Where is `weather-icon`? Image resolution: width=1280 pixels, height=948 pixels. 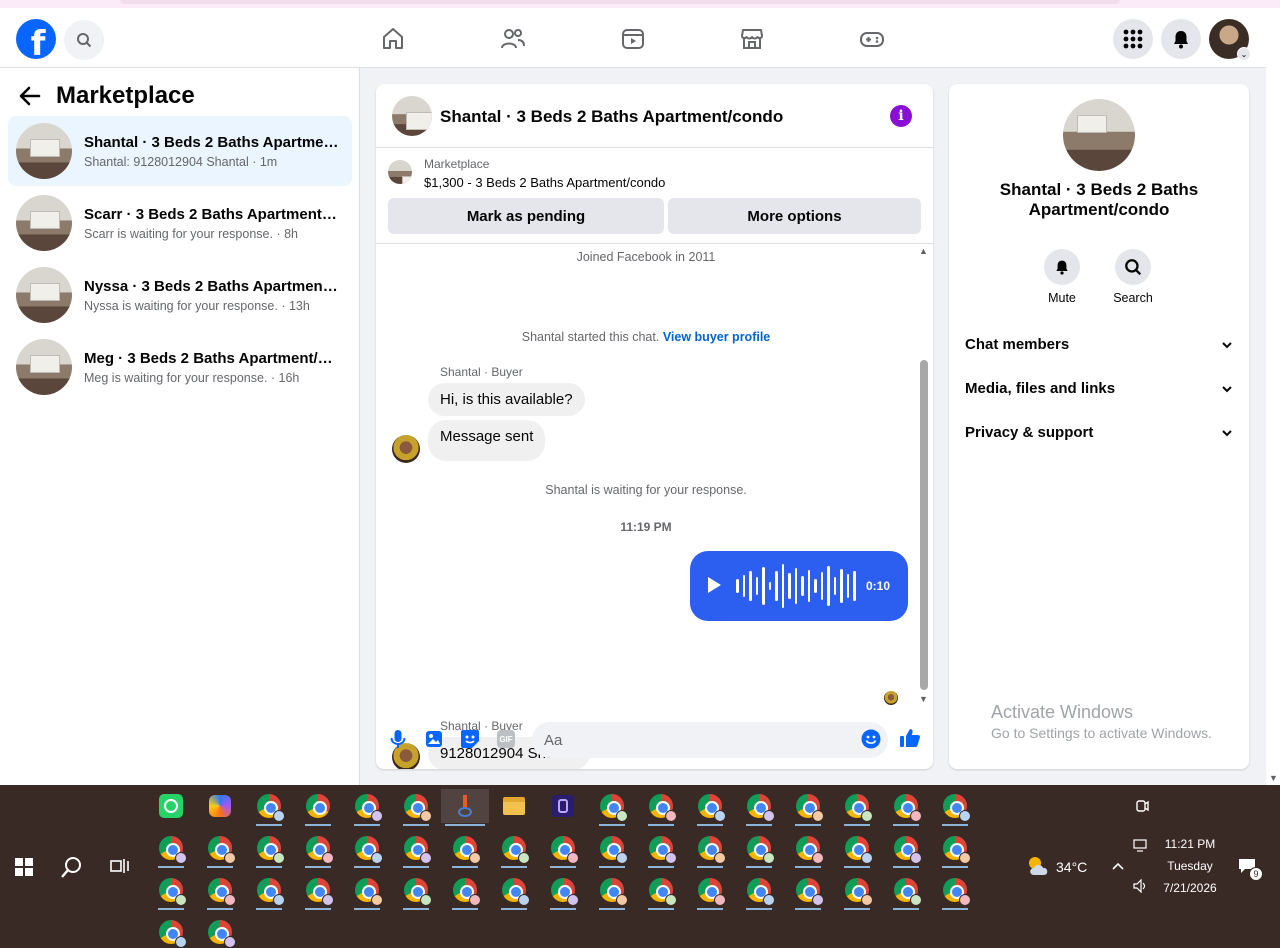
weather-icon is located at coordinates (1039, 866).